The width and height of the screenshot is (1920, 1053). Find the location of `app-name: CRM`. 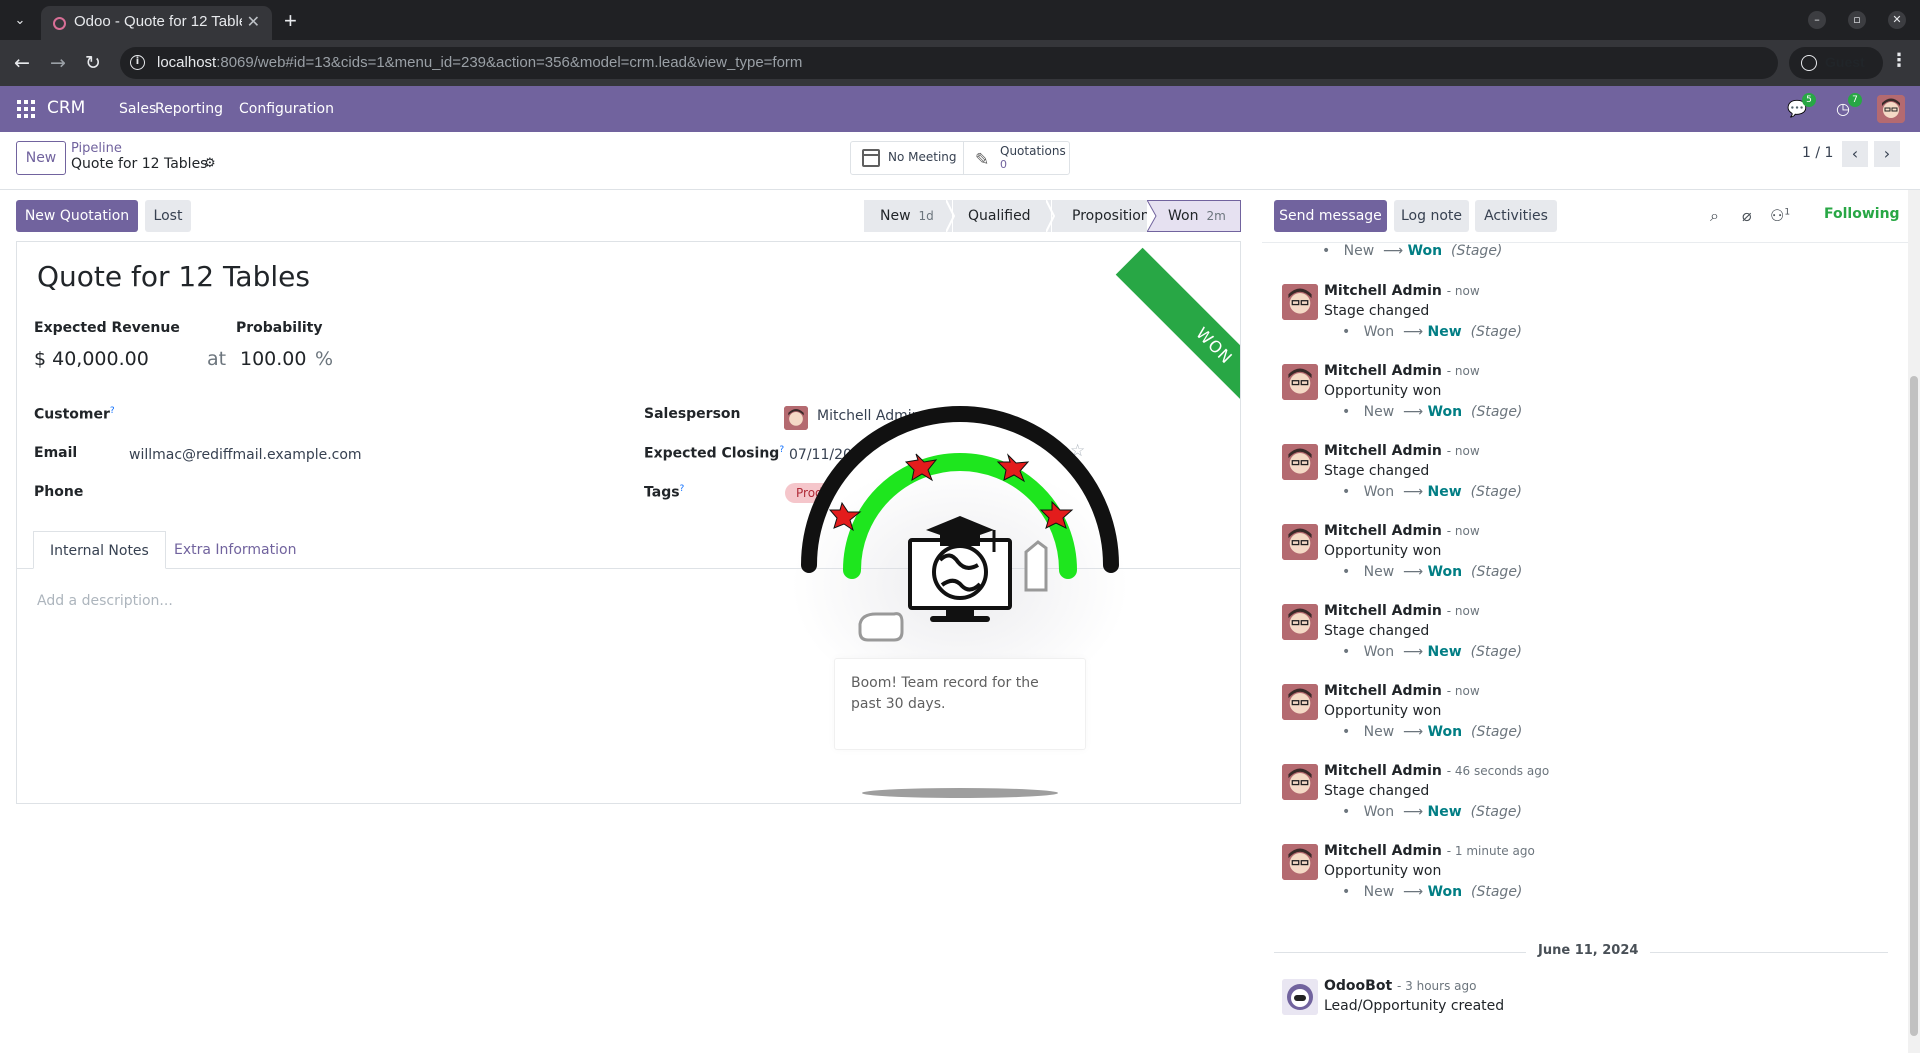

app-name: CRM is located at coordinates (66, 108).